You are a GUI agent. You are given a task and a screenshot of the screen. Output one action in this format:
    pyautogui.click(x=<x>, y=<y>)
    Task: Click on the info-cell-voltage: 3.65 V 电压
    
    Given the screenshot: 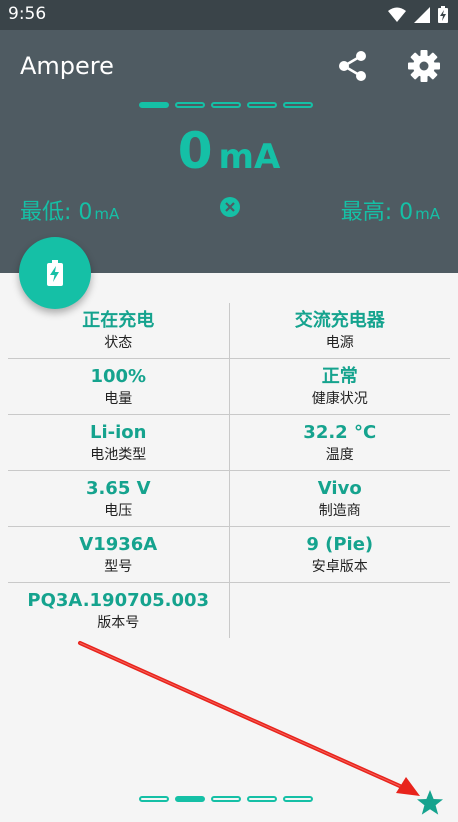 What is the action you would take?
    pyautogui.click(x=119, y=498)
    